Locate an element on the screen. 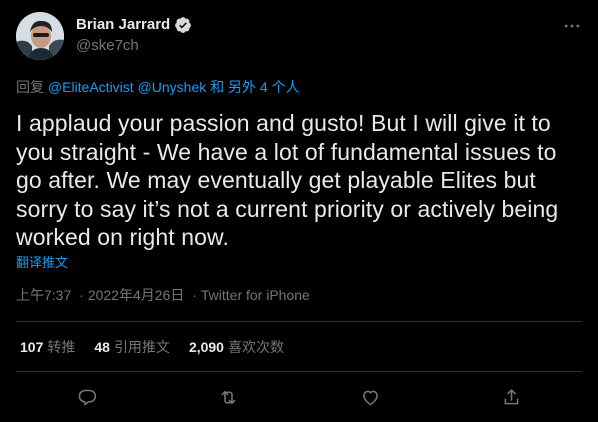  retweet-icon is located at coordinates (228, 397).